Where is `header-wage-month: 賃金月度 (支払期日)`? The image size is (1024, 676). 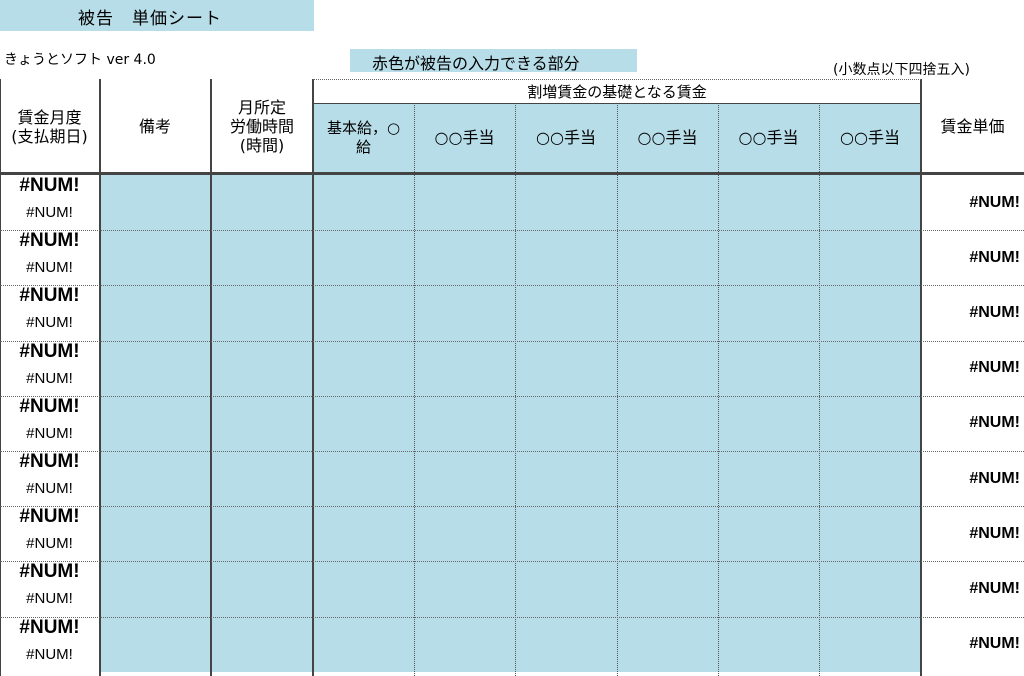 header-wage-month: 賃金月度 (支払期日) is located at coordinates (49, 126).